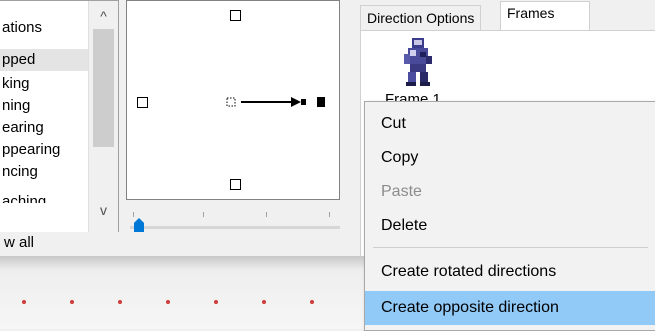  What do you see at coordinates (418, 62) in the screenshot?
I see `sprite-thumbnail-icon` at bounding box center [418, 62].